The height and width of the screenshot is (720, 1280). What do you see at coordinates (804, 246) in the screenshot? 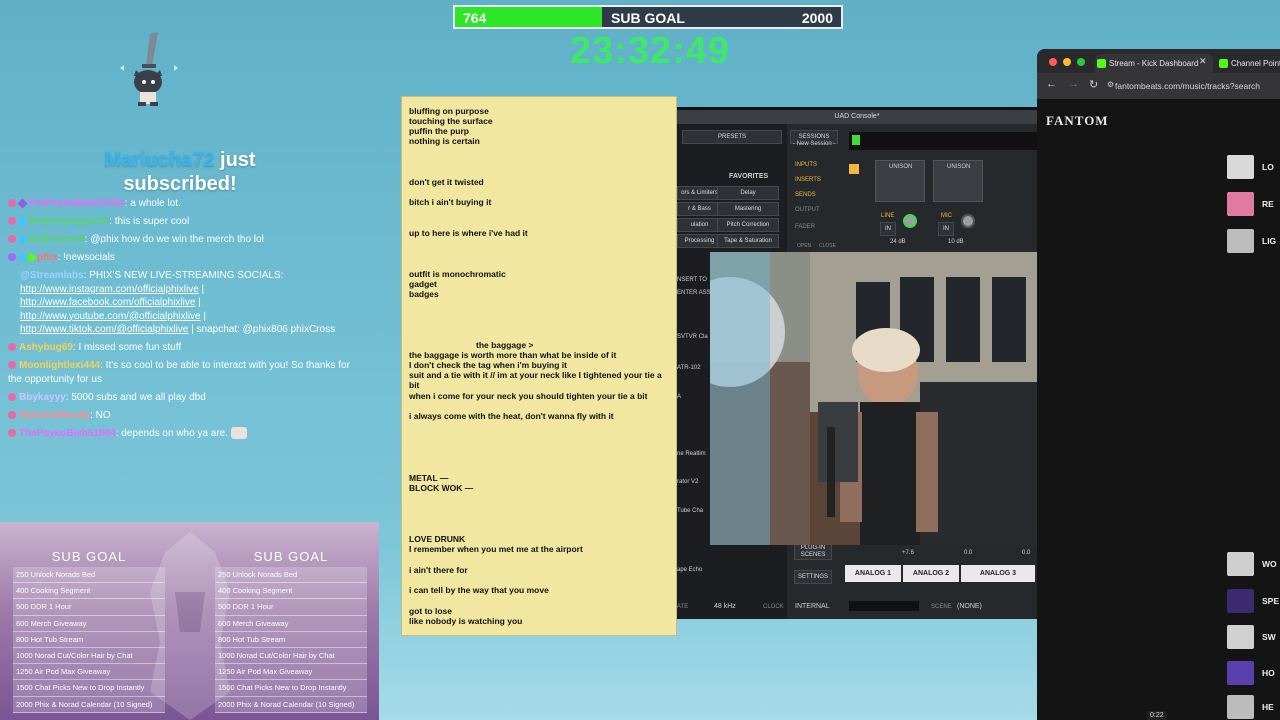
I see `open-button: OPEN` at bounding box center [804, 246].